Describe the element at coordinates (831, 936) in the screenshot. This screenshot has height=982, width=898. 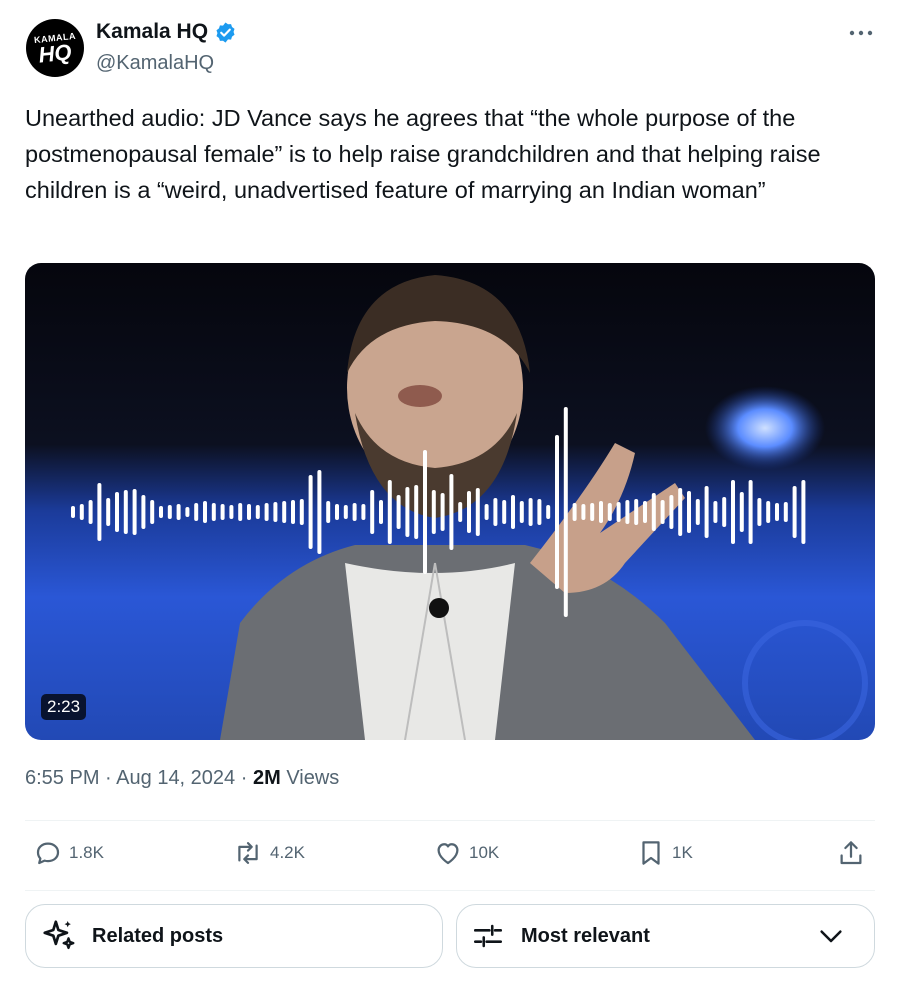
I see `chevron-down-icon` at that location.